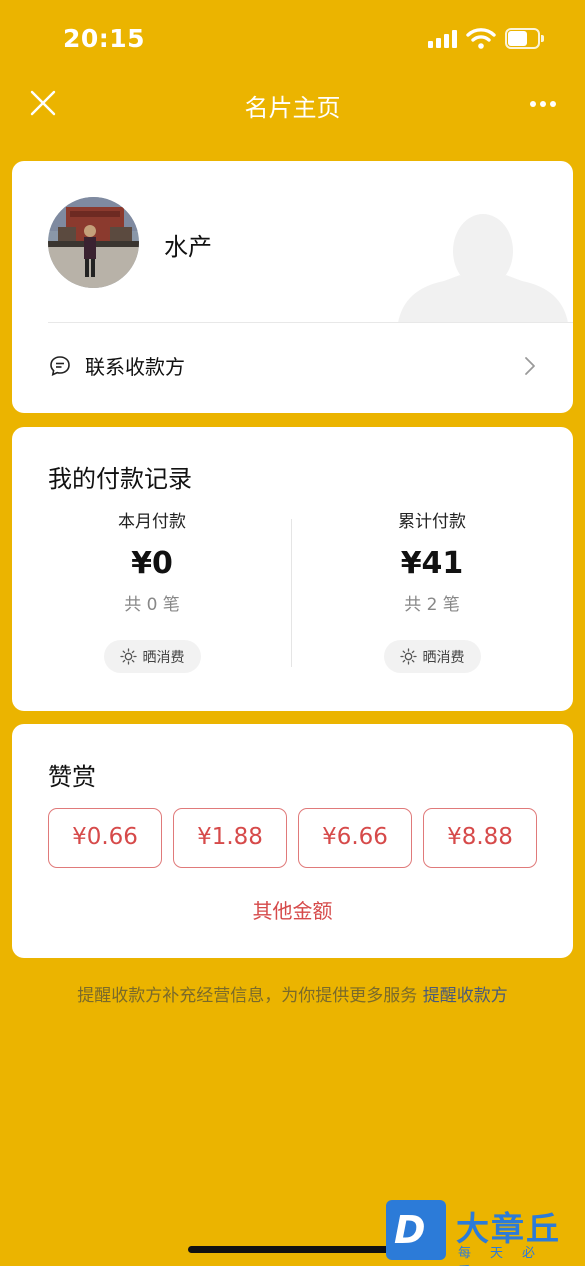  I want to click on tip-amount-row: ¥0.66 ¥1.88 ¥6.66 ¥8.88, so click(292, 838).